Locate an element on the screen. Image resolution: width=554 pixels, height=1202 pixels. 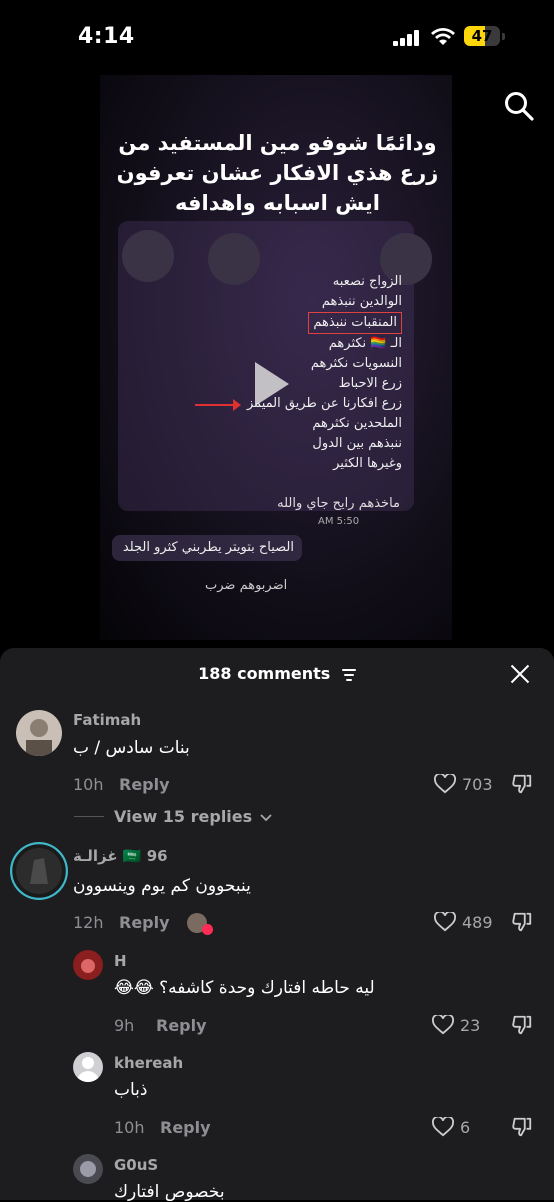
battery-level: 47 is located at coordinates (482, 36).